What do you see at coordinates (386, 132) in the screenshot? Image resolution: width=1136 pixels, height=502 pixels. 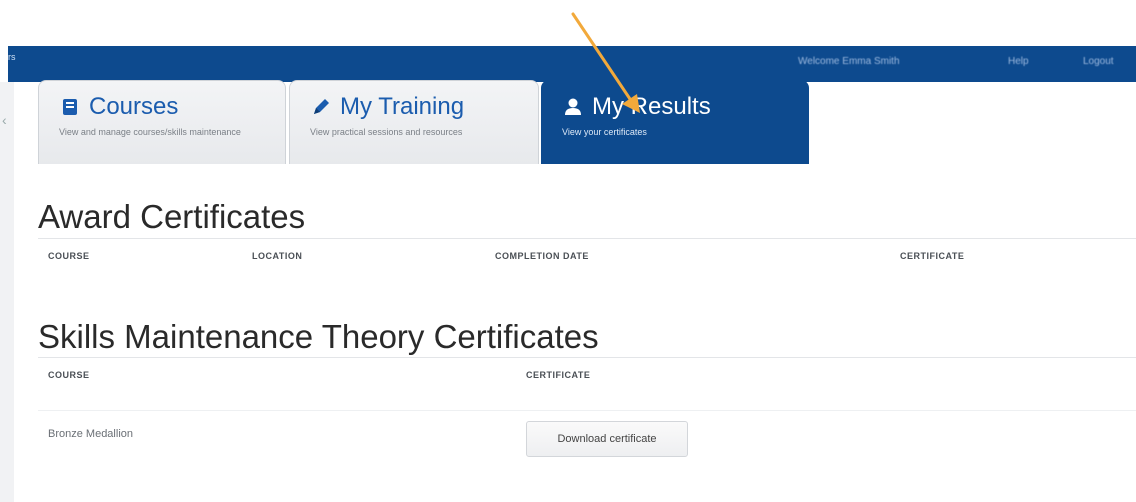 I see `tab-my-training-description: View practical sessions and resources` at bounding box center [386, 132].